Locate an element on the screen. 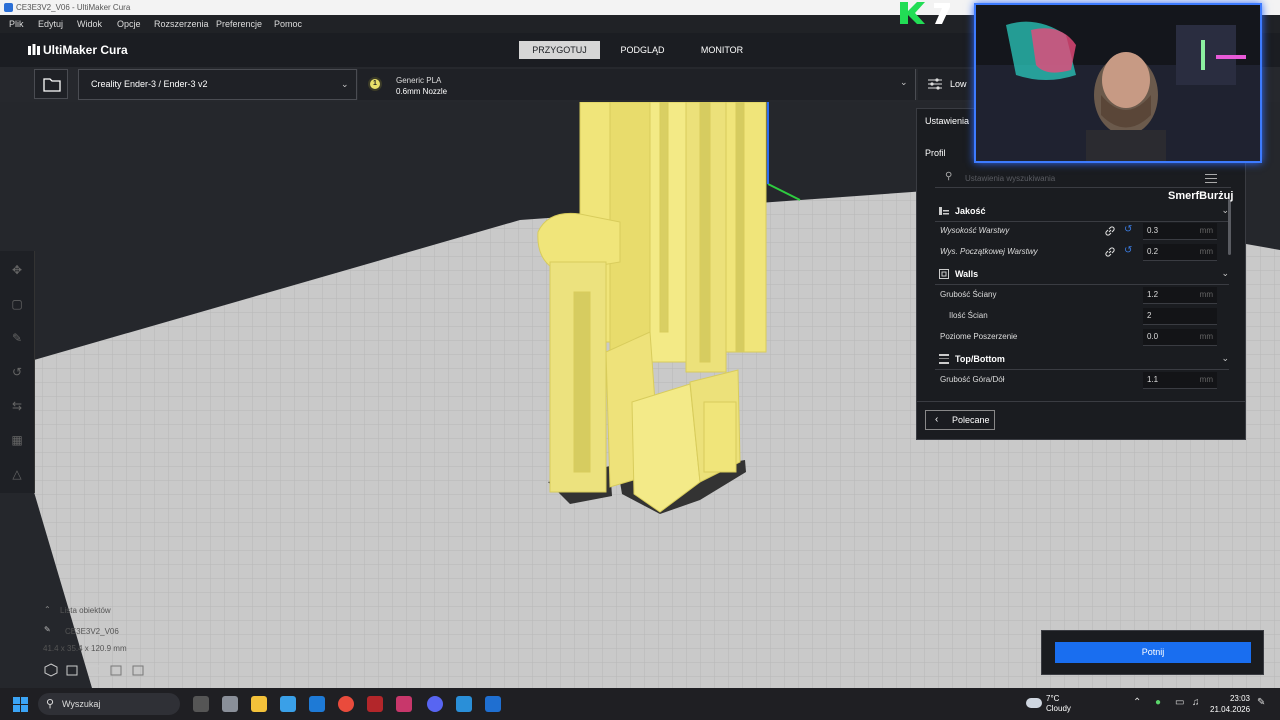 The image size is (1280, 720). folder-icon is located at coordinates (52, 85).